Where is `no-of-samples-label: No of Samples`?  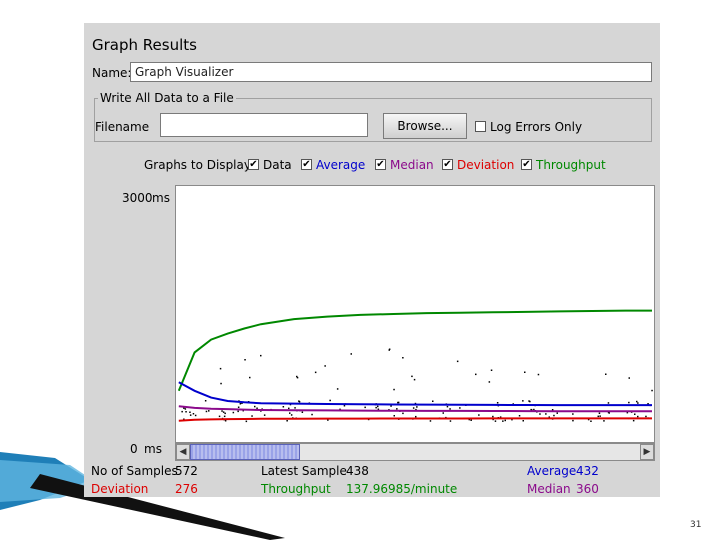 no-of-samples-label: No of Samples is located at coordinates (134, 471).